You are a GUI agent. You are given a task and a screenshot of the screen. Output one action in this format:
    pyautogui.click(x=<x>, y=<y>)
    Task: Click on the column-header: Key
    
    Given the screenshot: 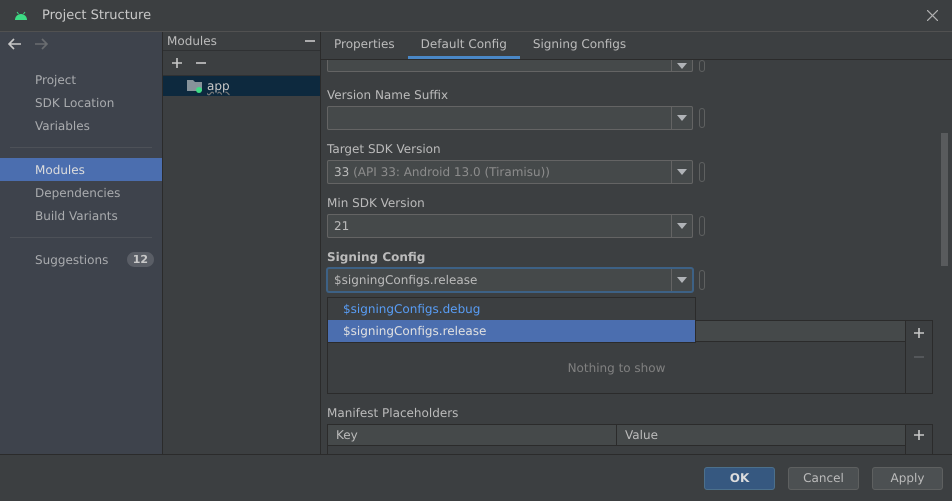 What is the action you would take?
    pyautogui.click(x=347, y=435)
    